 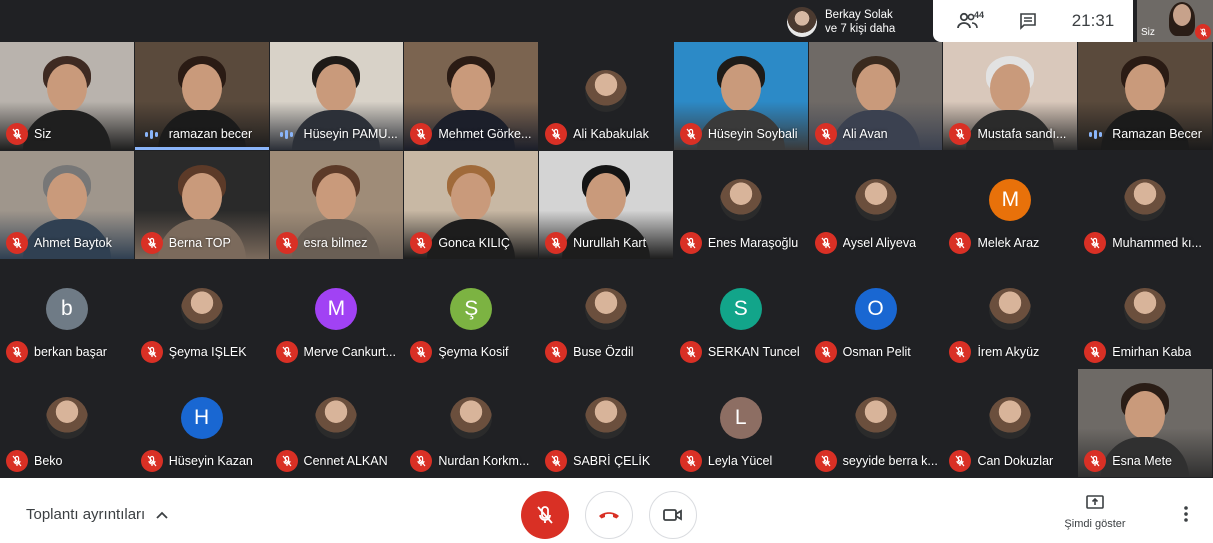 I want to click on participant-name: Buse Özdil, so click(x=603, y=352).